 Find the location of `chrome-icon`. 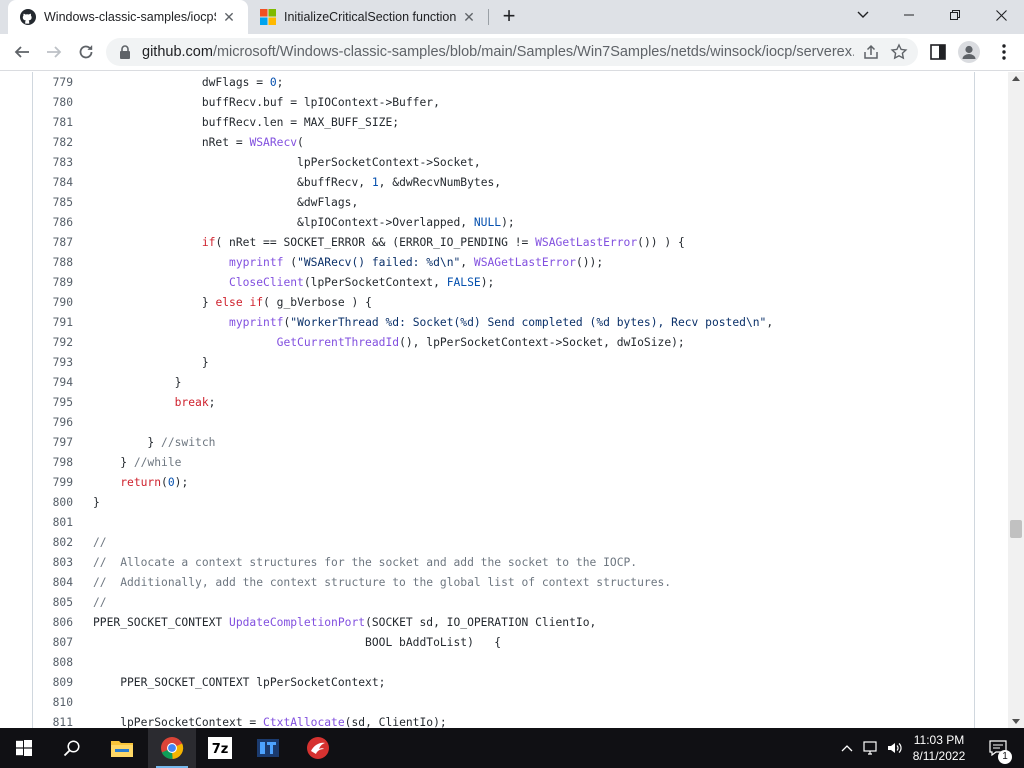

chrome-icon is located at coordinates (172, 748).